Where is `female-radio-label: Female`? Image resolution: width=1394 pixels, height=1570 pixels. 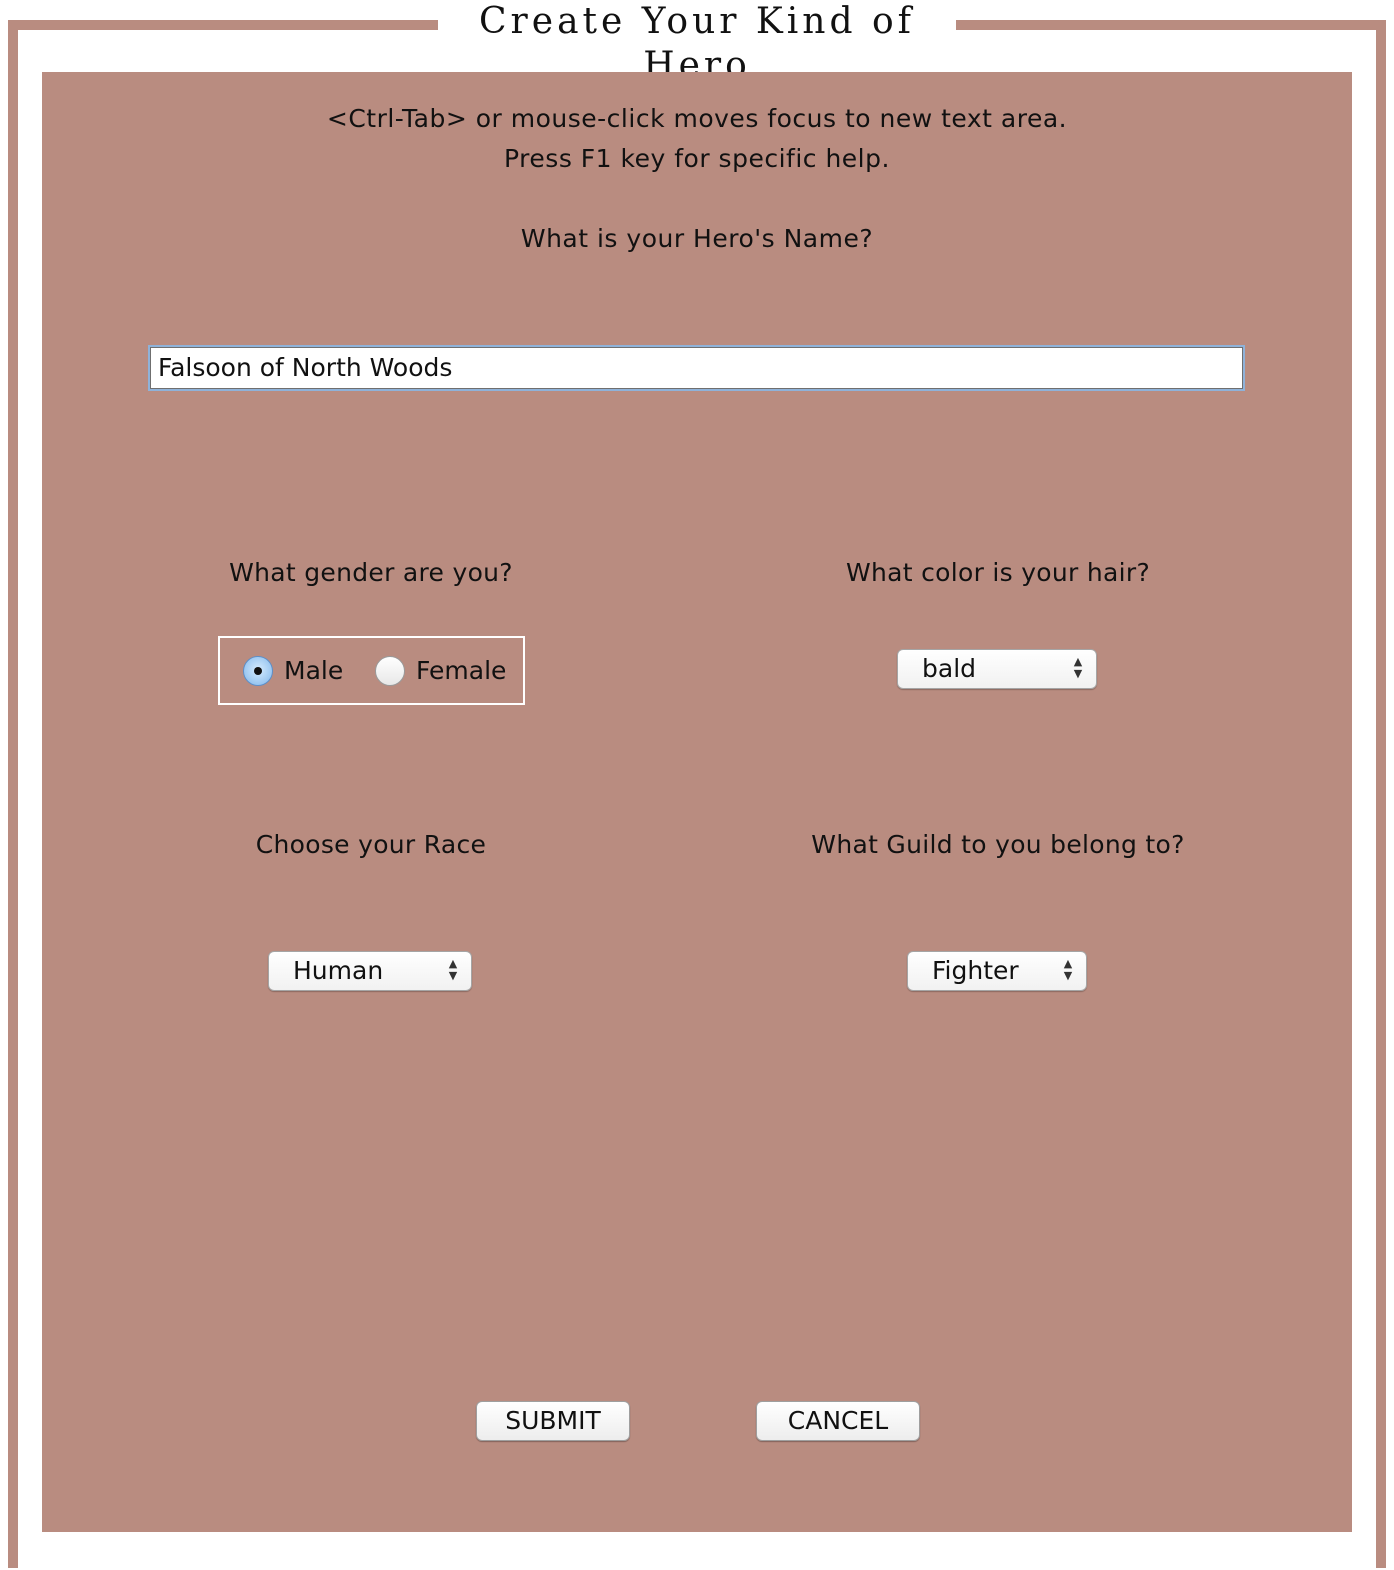
female-radio-label: Female is located at coordinates (461, 671).